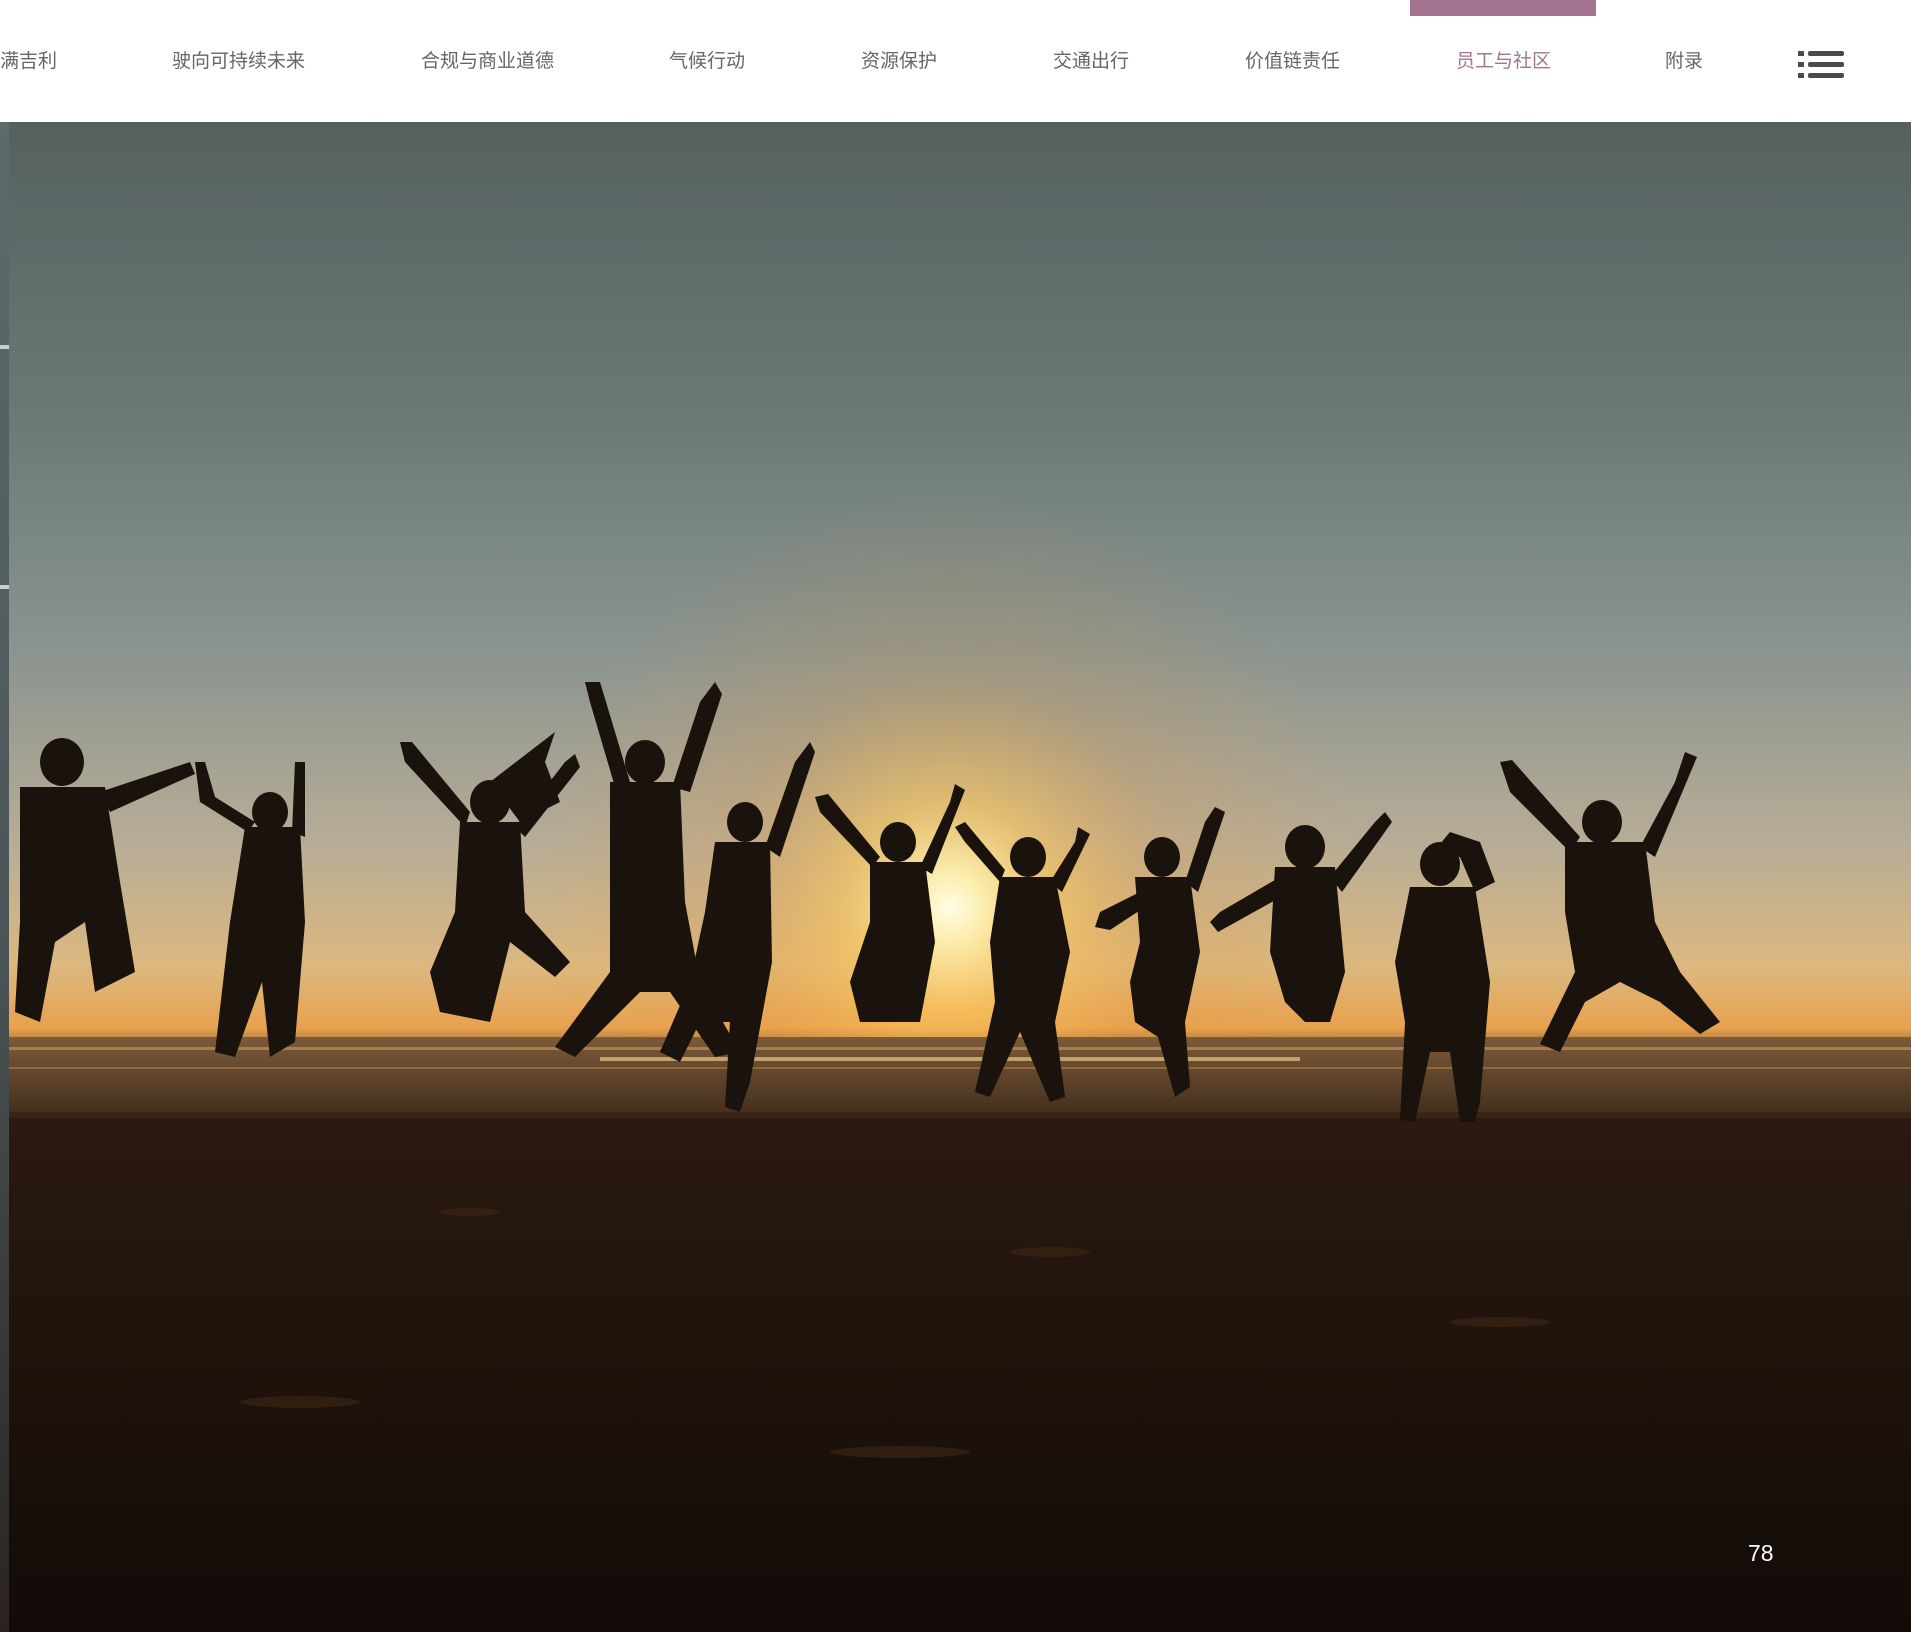  What do you see at coordinates (1091, 61) in the screenshot?
I see `nav-item-mobility: 交通出行` at bounding box center [1091, 61].